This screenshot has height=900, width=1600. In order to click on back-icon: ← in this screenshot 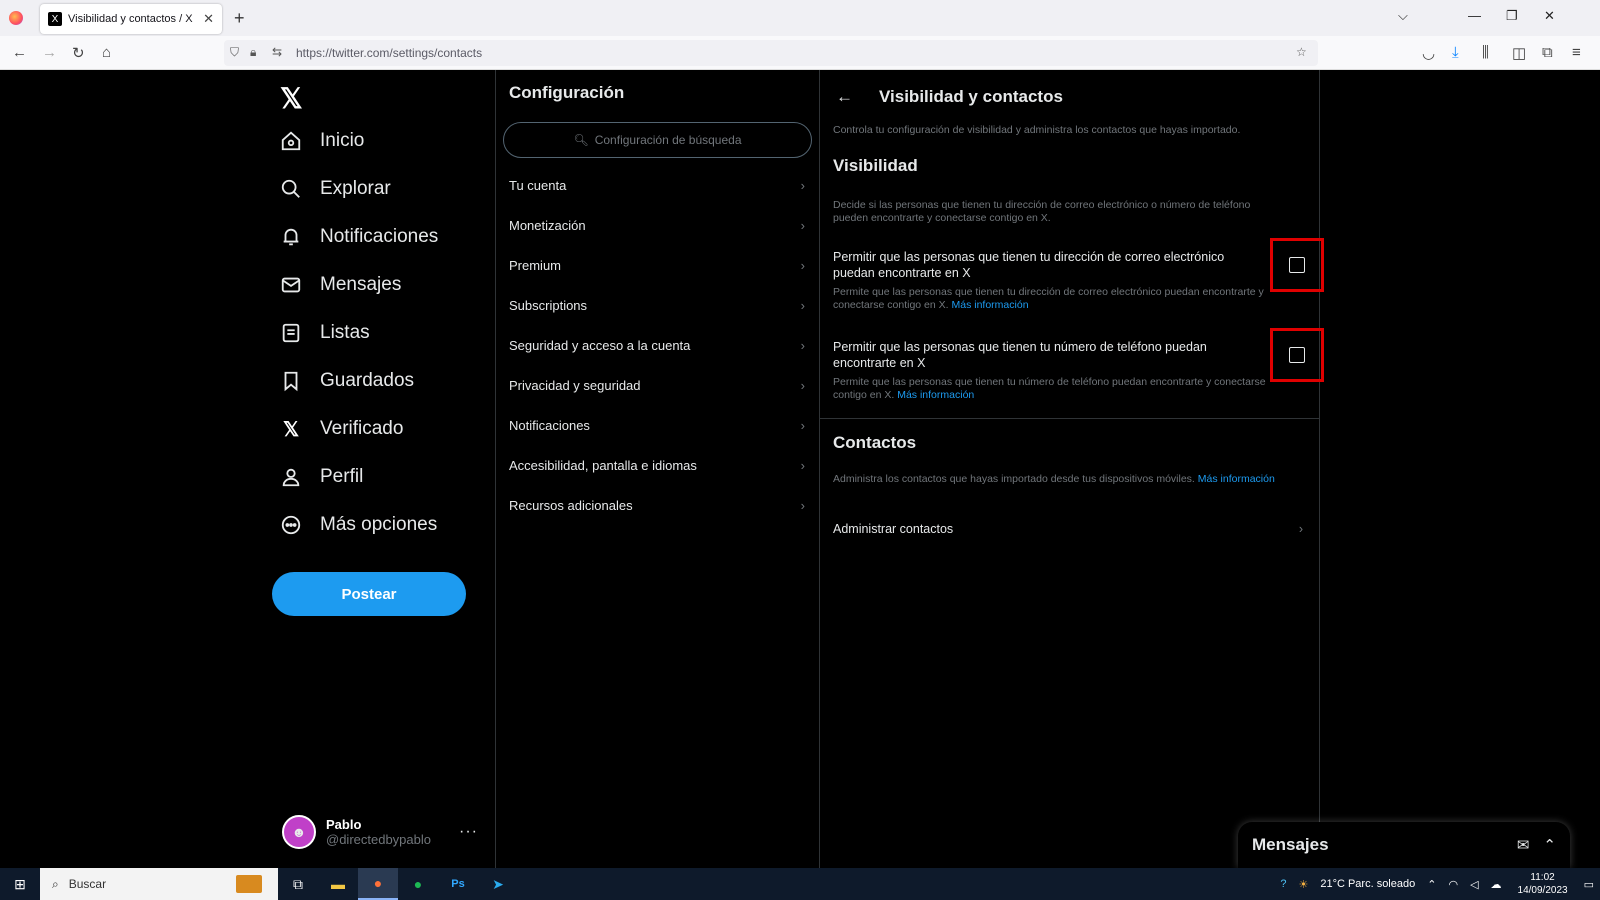, I will do `click(19, 52)`.